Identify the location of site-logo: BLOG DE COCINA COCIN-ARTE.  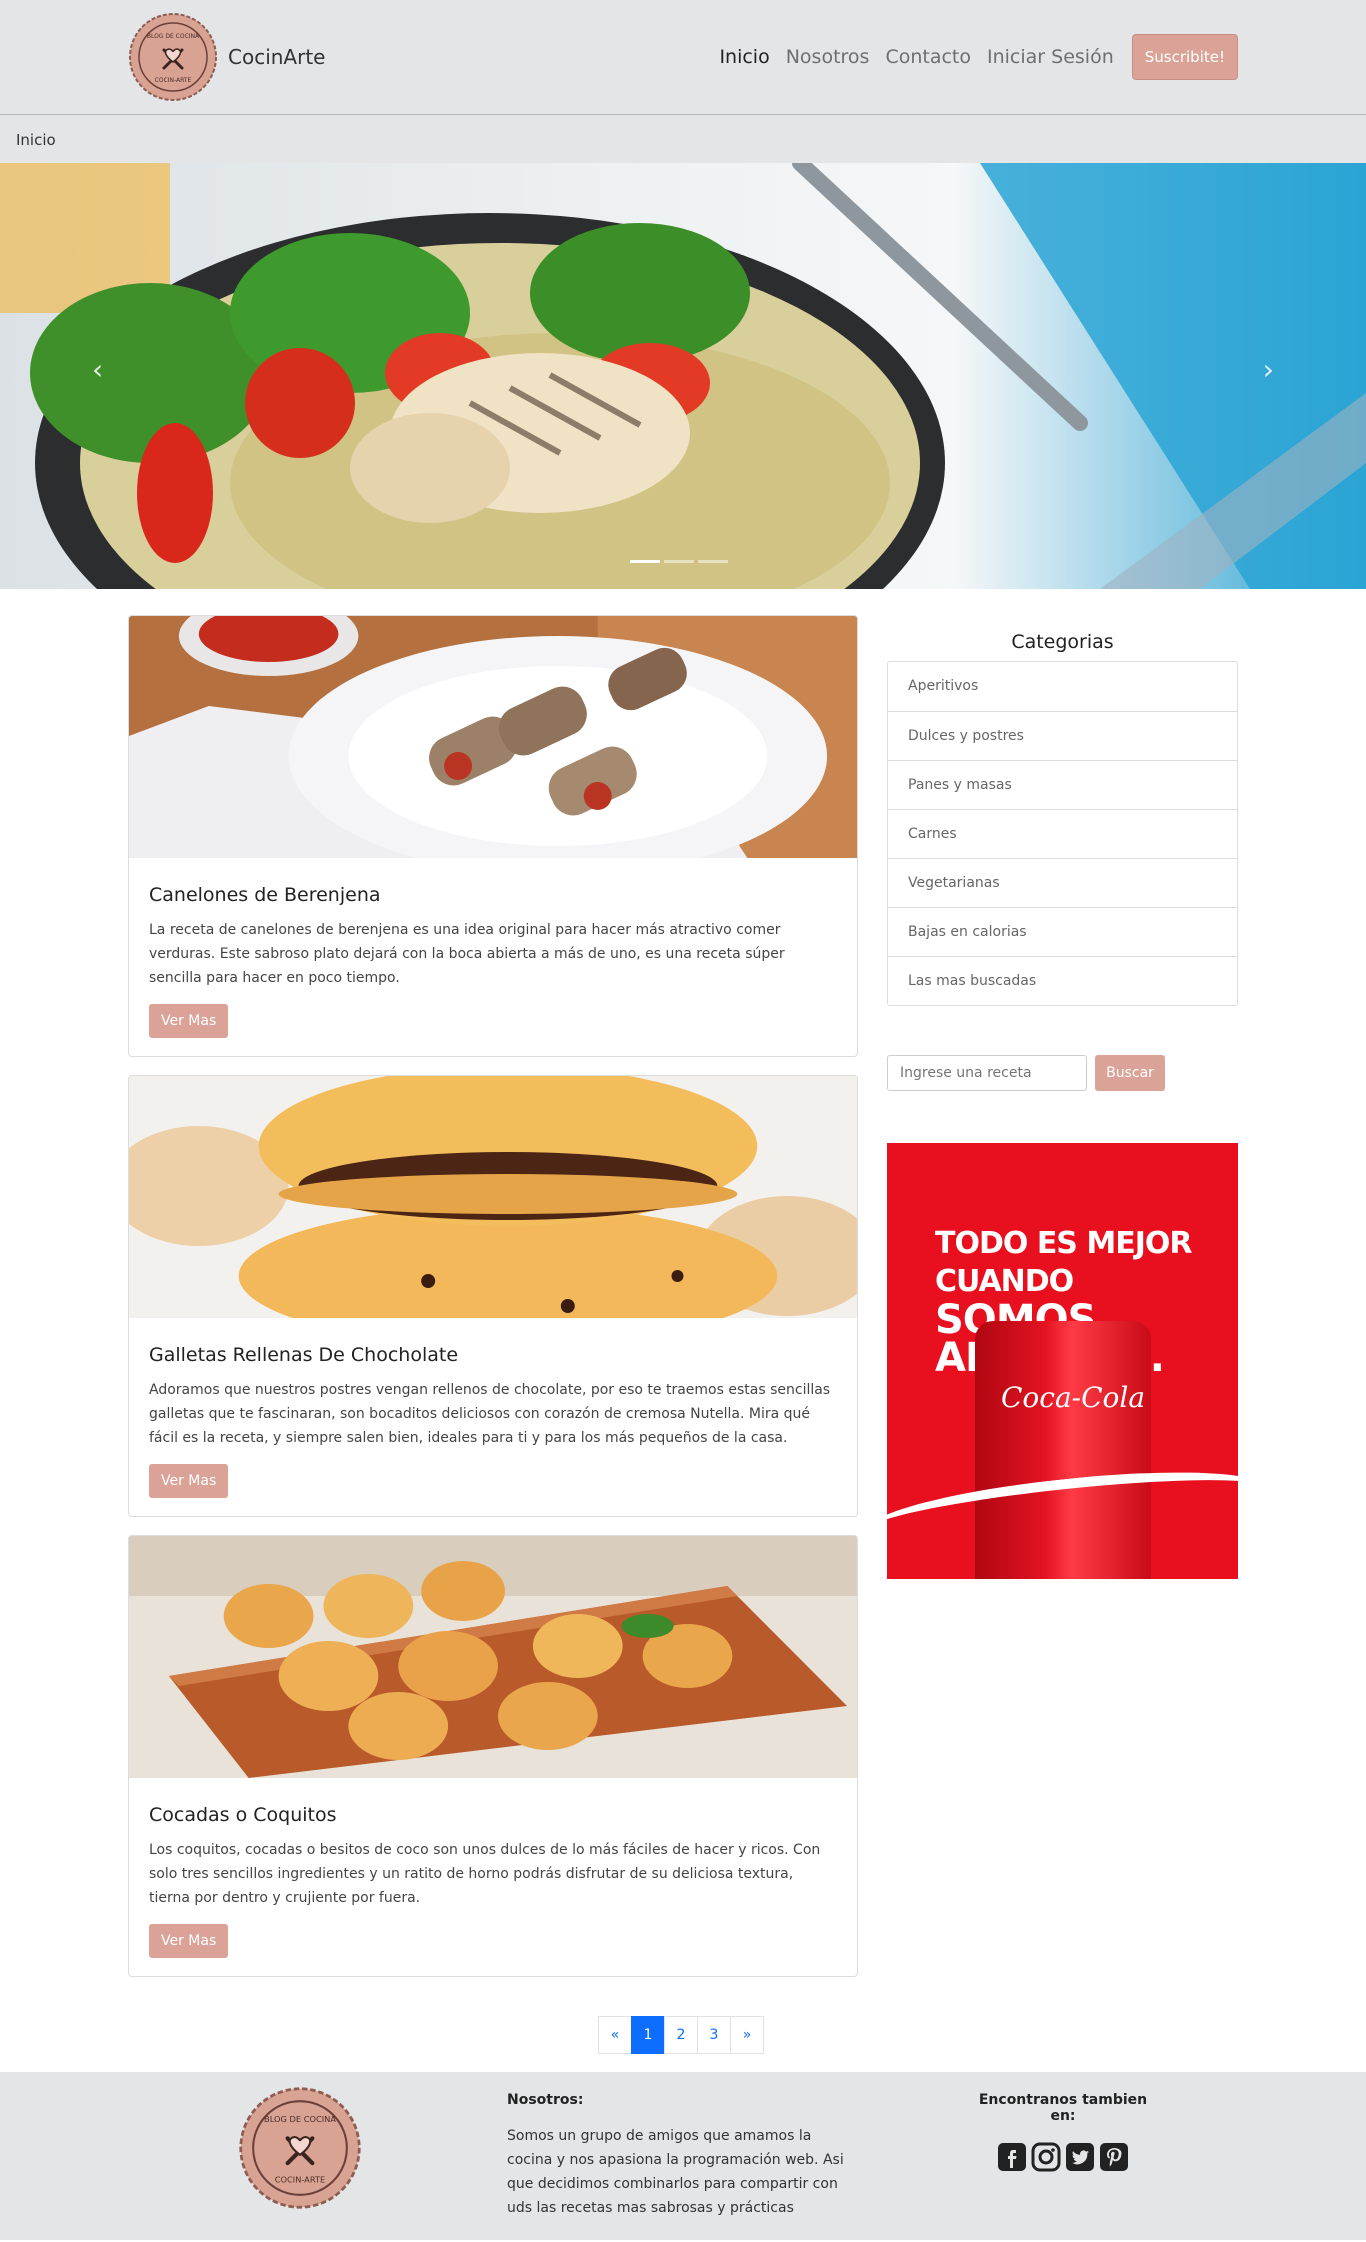
(173, 57).